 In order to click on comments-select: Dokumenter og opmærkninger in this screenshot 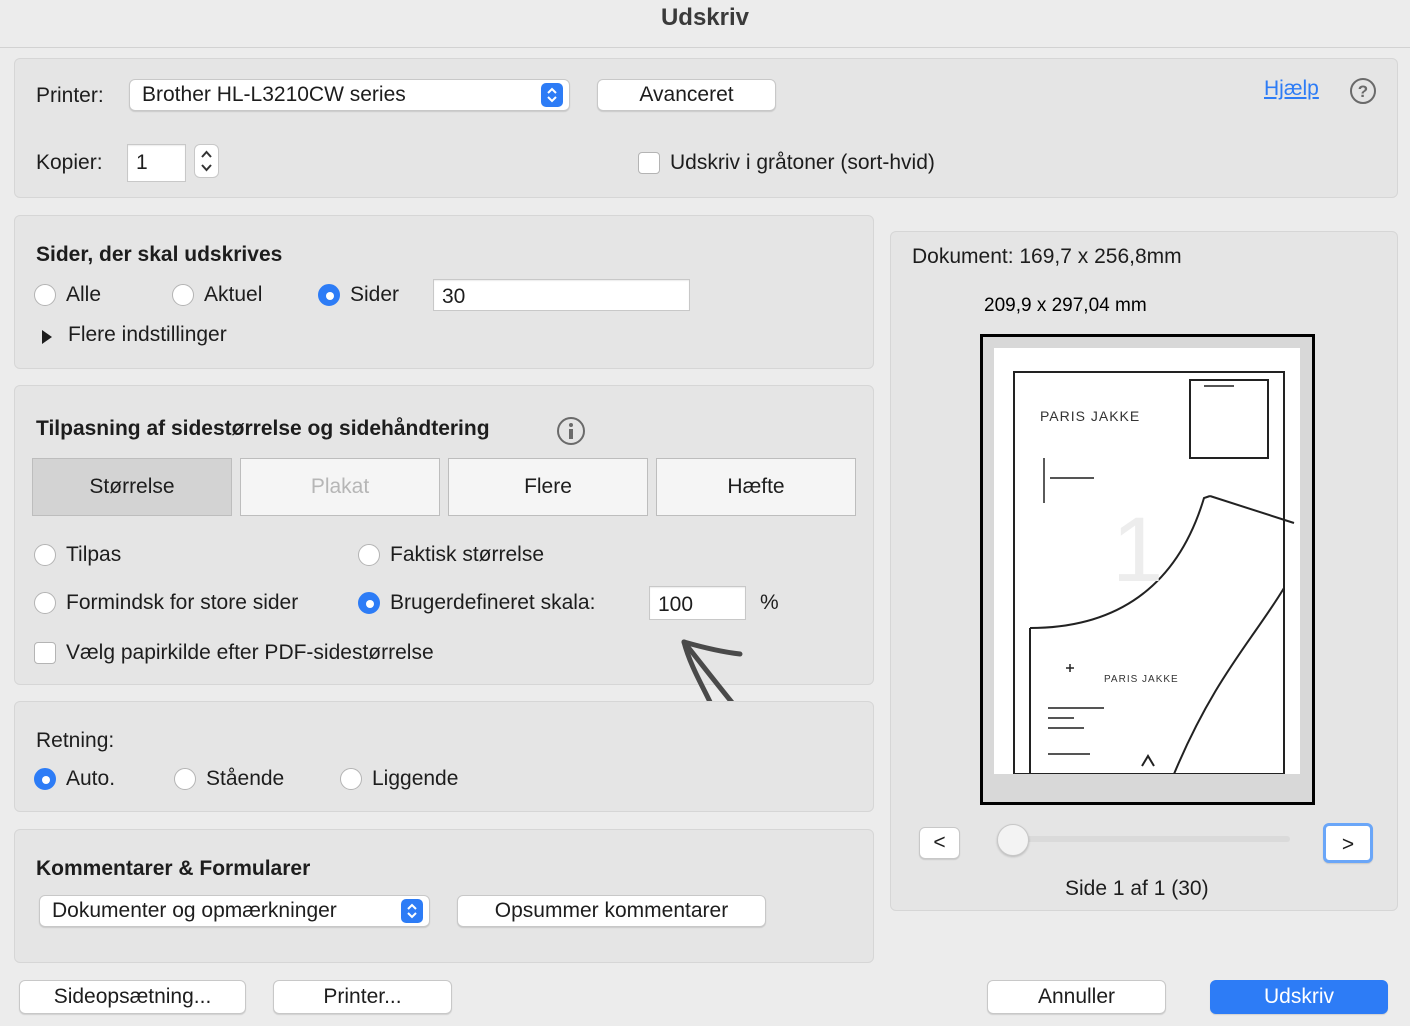, I will do `click(234, 911)`.